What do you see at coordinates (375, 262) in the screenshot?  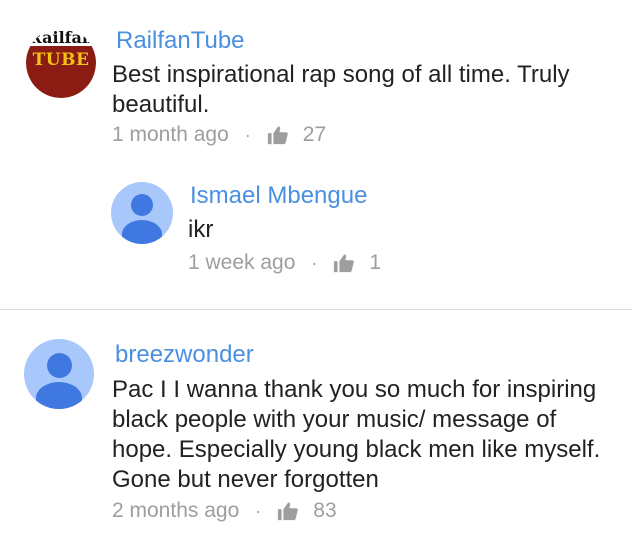 I see `like-count: 1` at bounding box center [375, 262].